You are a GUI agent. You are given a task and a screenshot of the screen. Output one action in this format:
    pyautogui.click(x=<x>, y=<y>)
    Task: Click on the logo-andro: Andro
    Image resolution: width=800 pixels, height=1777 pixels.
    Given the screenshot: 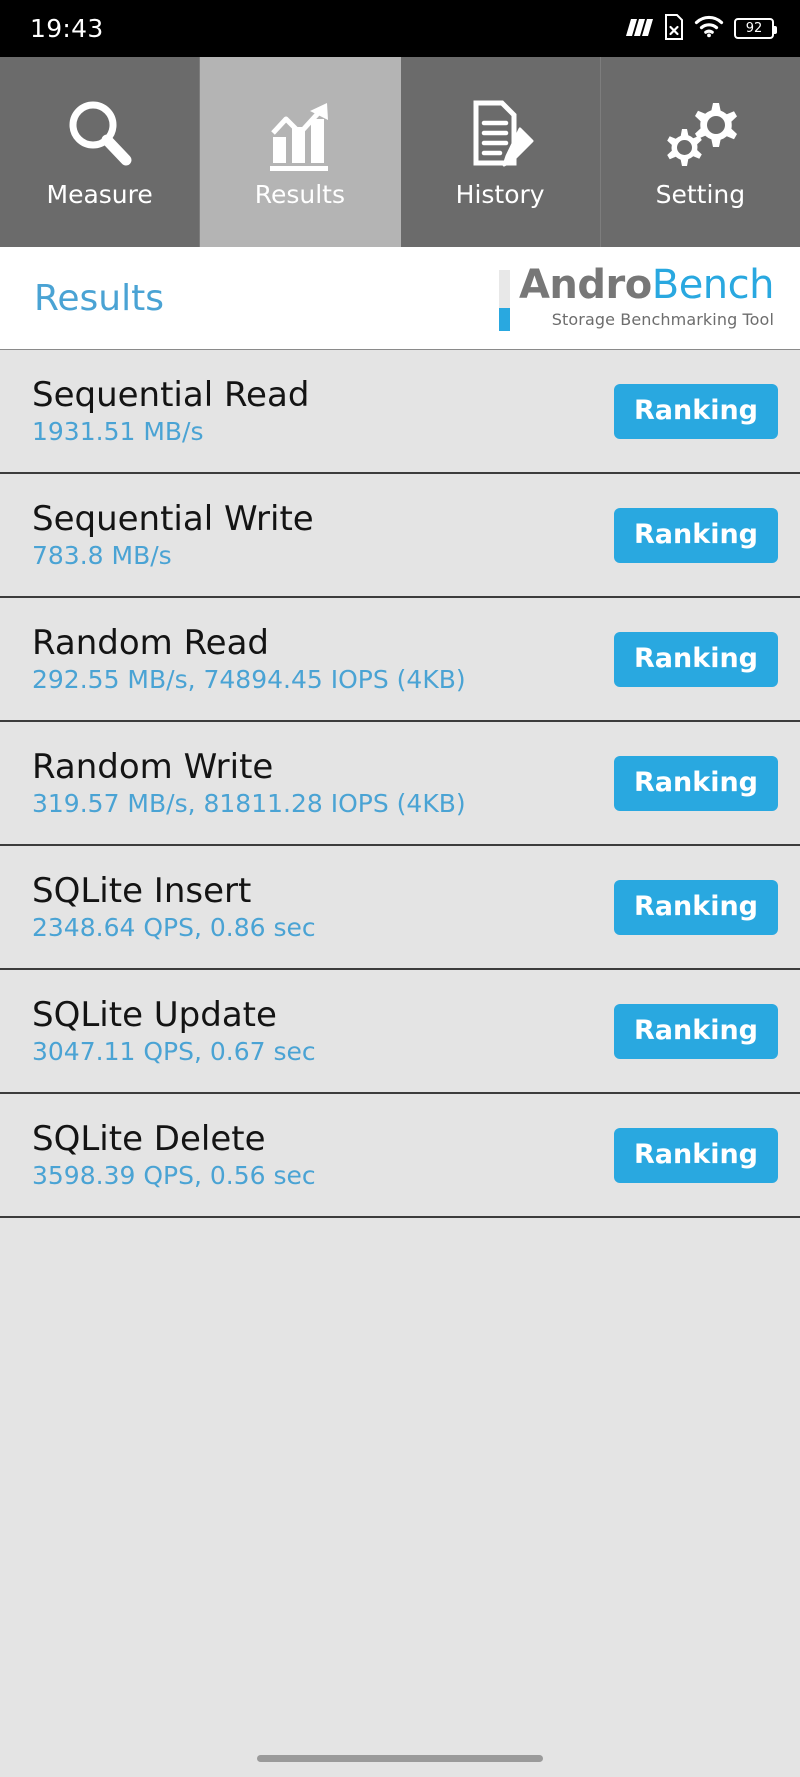 What is the action you would take?
    pyautogui.click(x=585, y=284)
    